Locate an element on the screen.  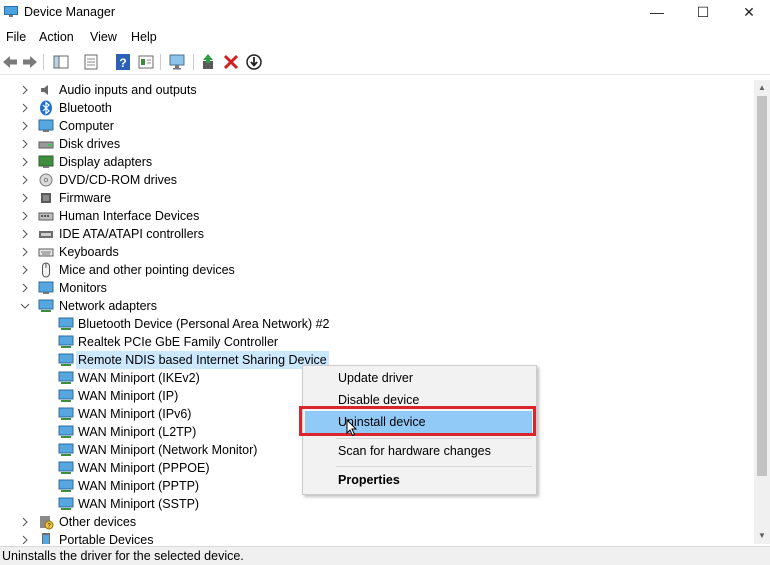
dvd-icon is located at coordinates (46, 180).